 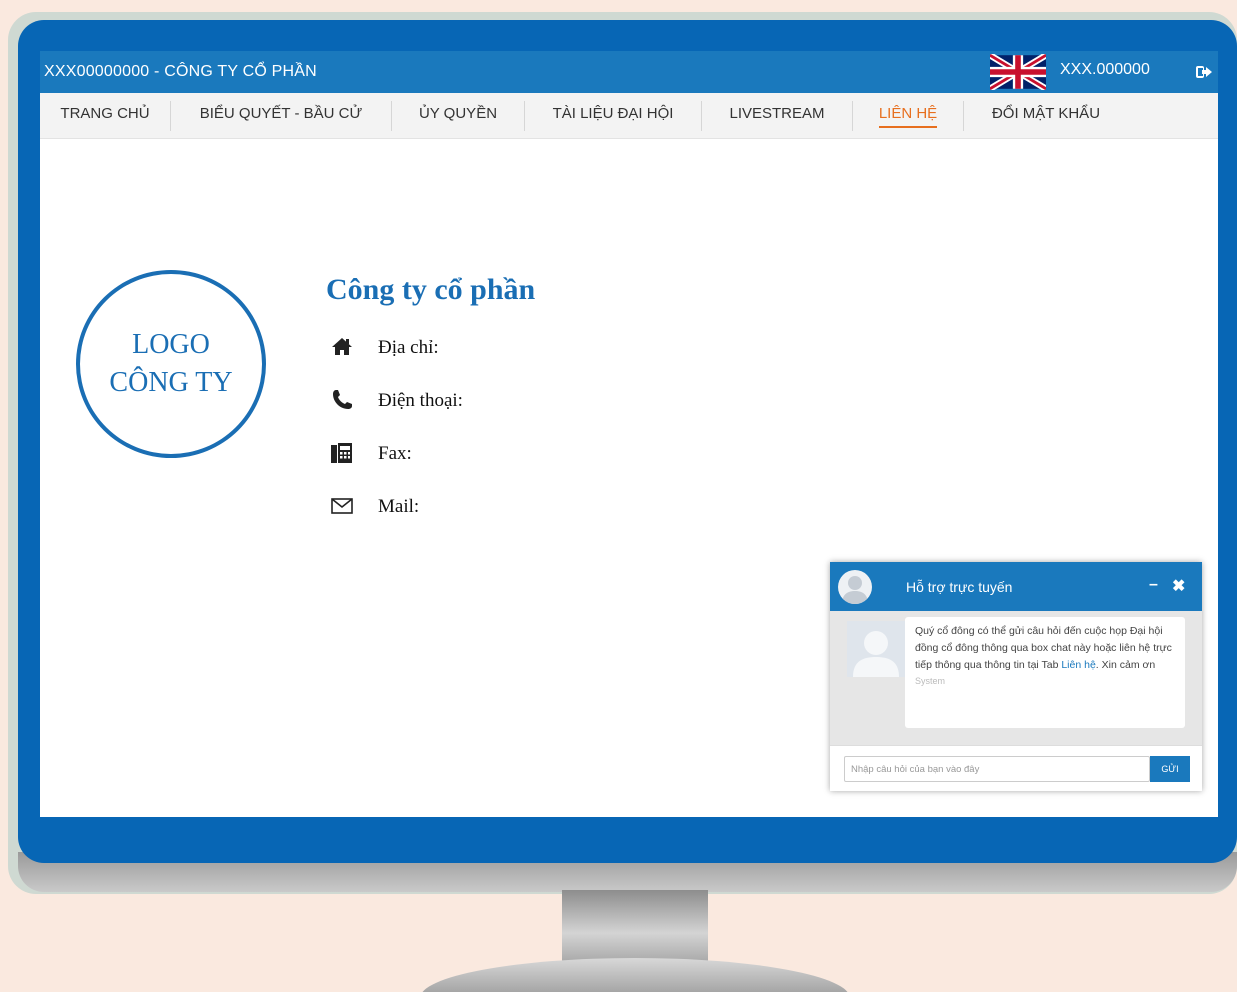 What do you see at coordinates (180, 71) in the screenshot?
I see `app-title: XXX00000000 - CÔNG TY CỔ PHẦN` at bounding box center [180, 71].